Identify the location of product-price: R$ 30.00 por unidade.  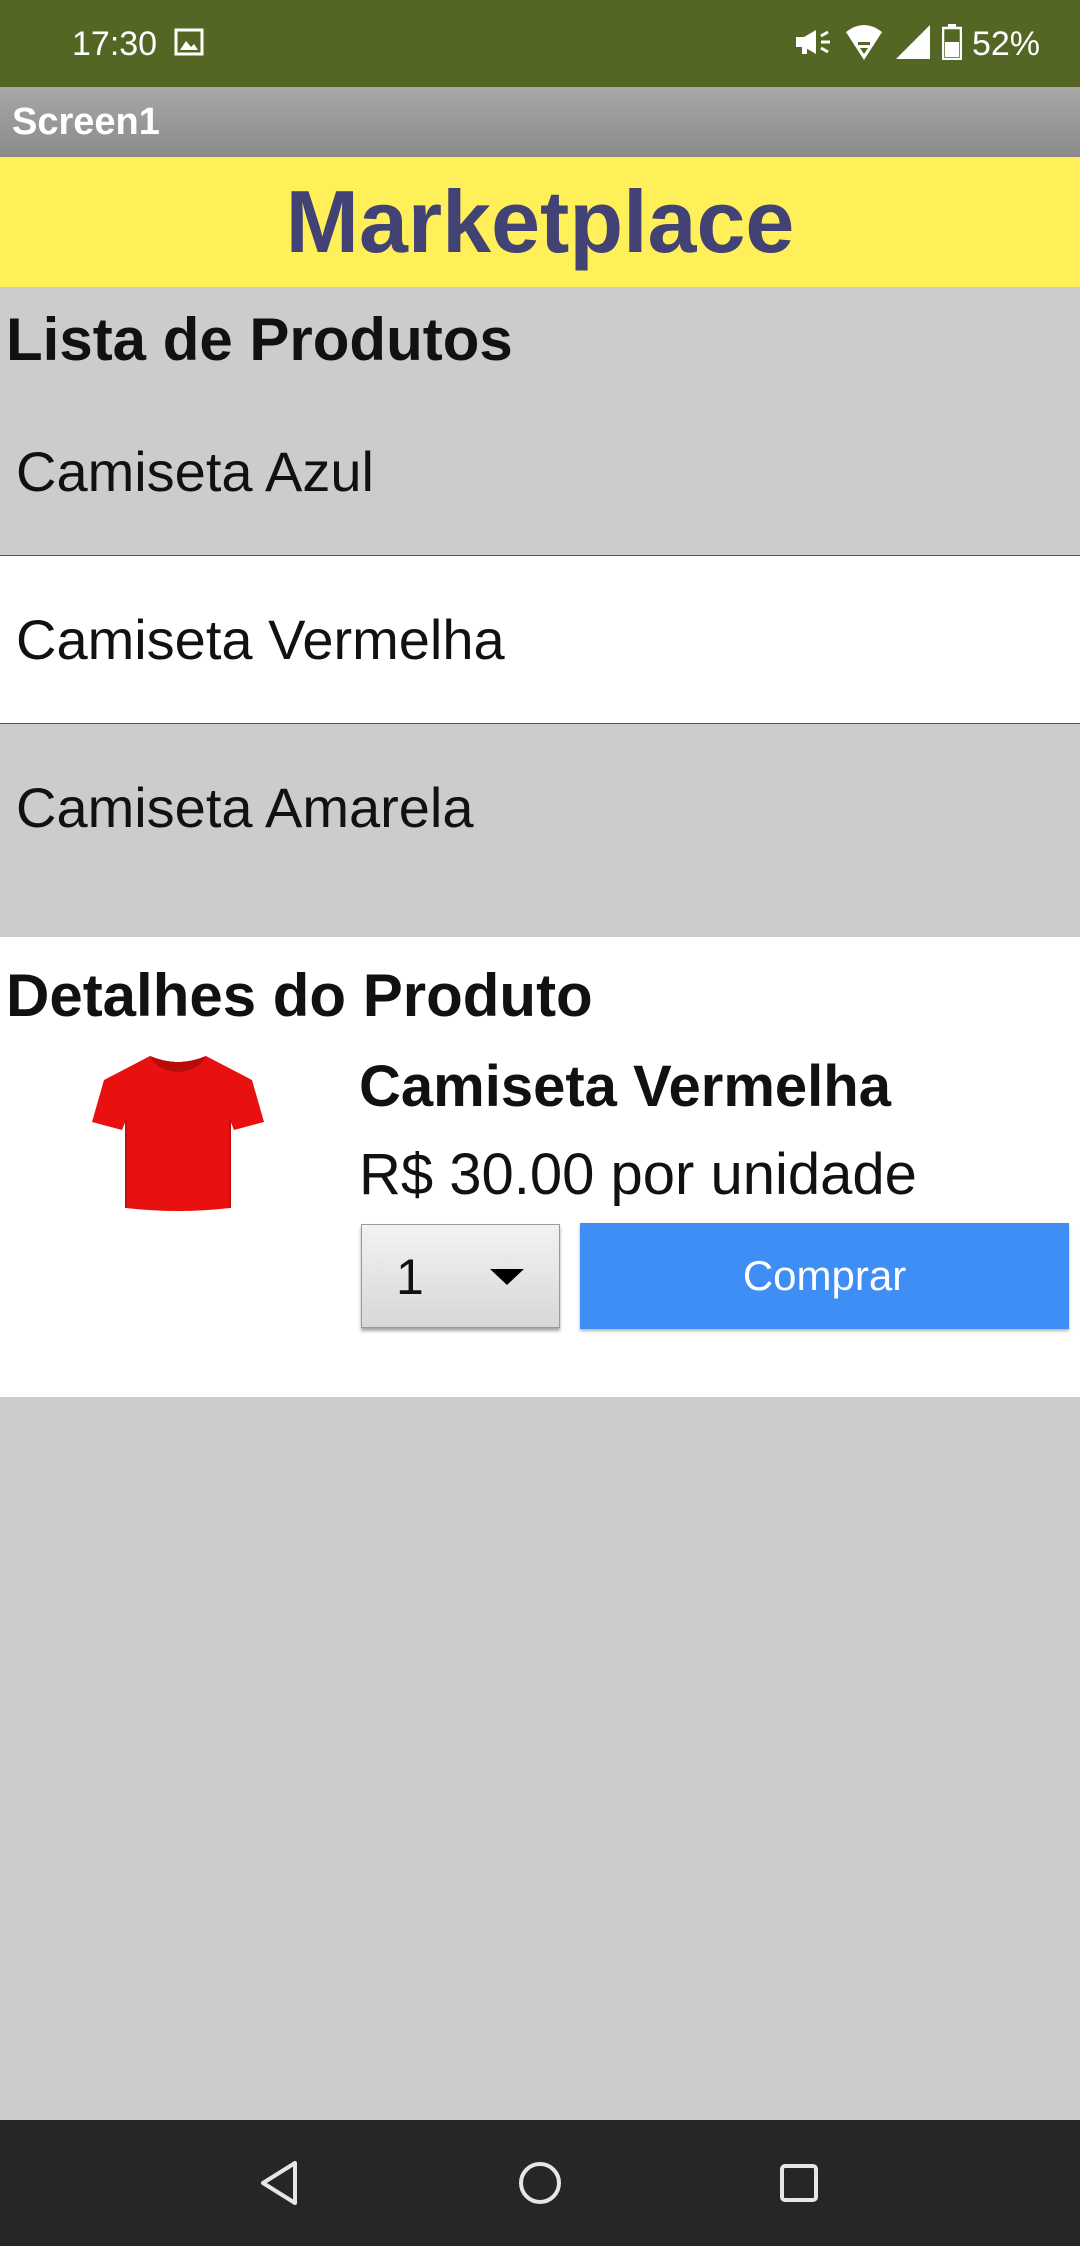
(638, 1174).